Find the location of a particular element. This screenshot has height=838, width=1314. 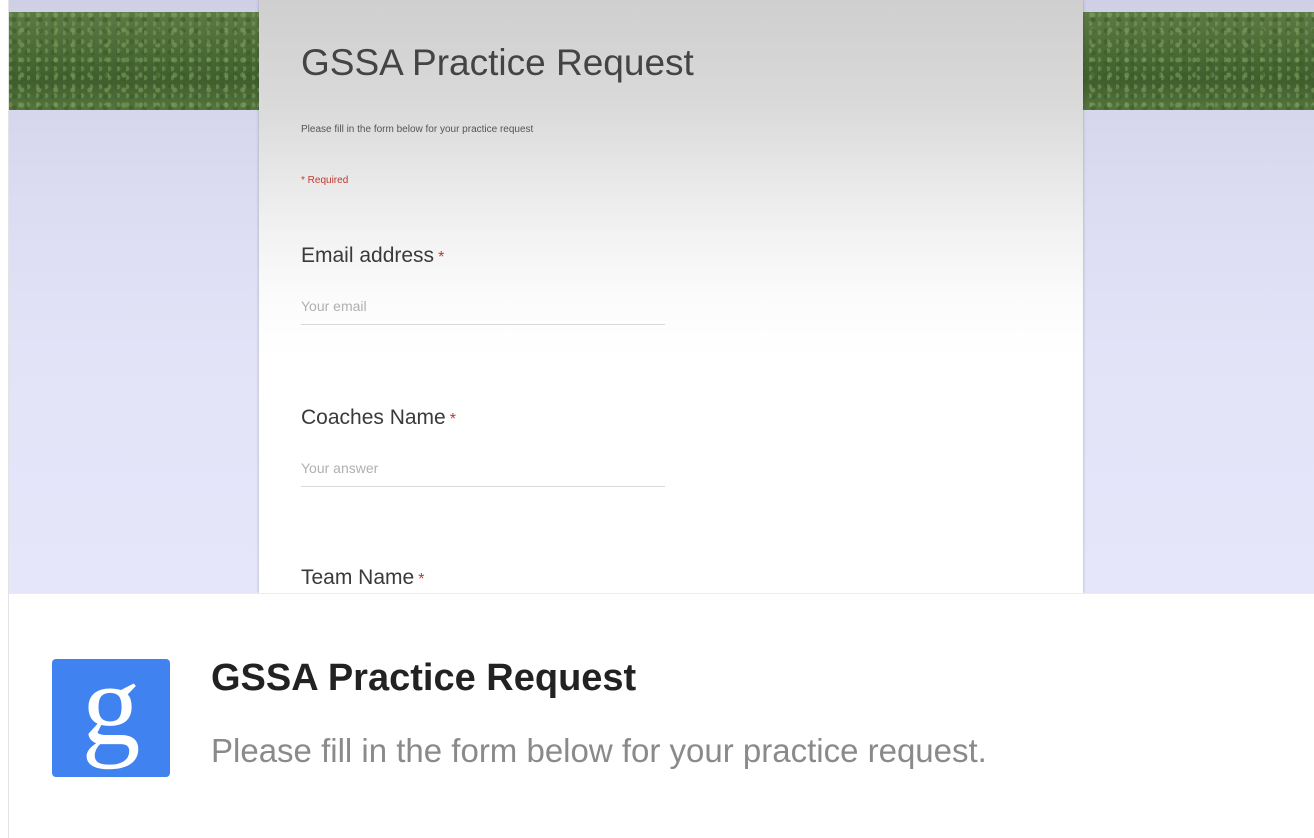

question-label: Coaches Name is located at coordinates (373, 417).